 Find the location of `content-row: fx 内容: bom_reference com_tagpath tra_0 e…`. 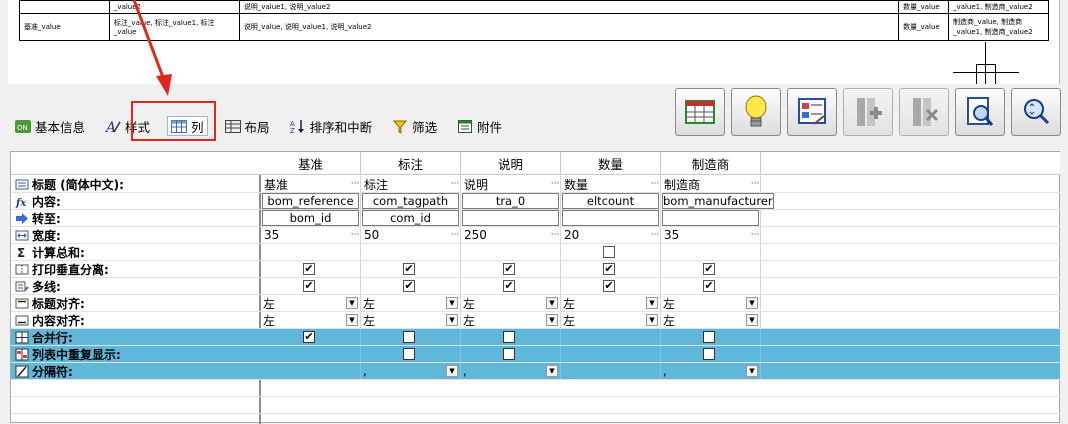

content-row: fx 内容: bom_reference com_tagpath tra_0 e… is located at coordinates (535, 201).